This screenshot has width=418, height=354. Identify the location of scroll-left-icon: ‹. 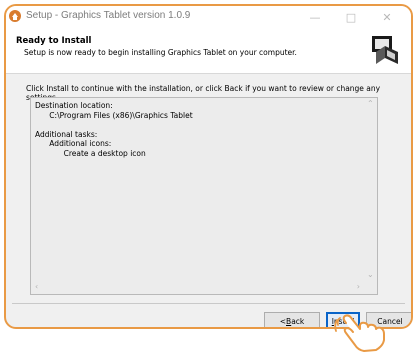
(36, 286).